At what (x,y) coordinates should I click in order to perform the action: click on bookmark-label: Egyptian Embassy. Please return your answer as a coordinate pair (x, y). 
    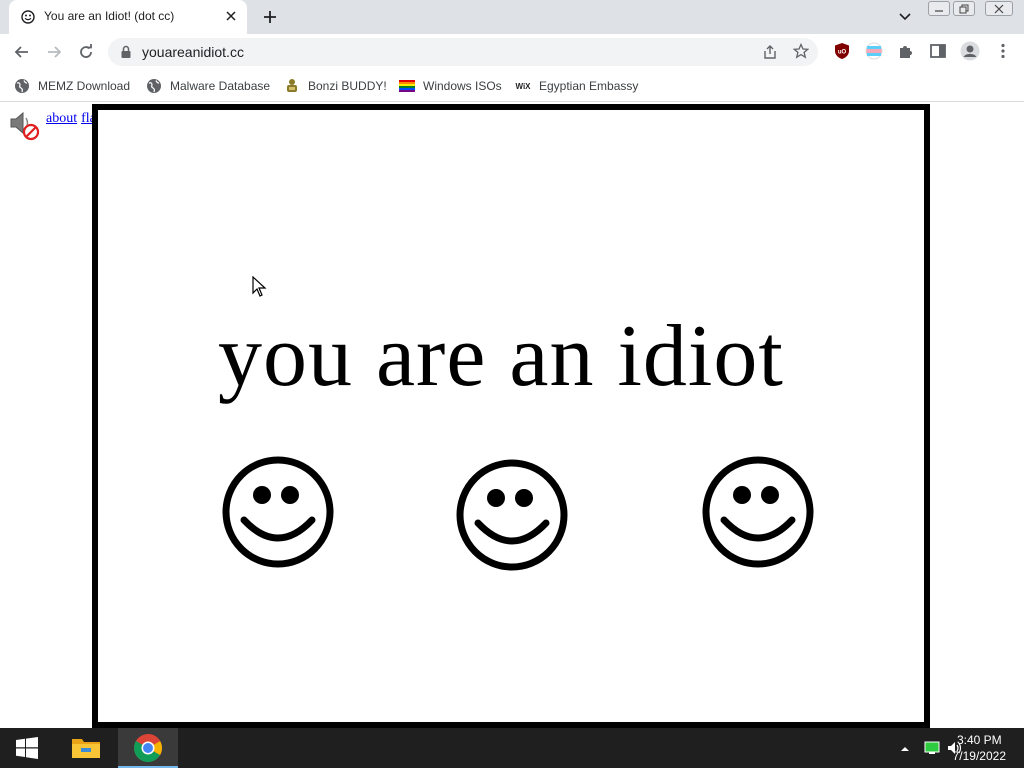
    Looking at the image, I should click on (589, 85).